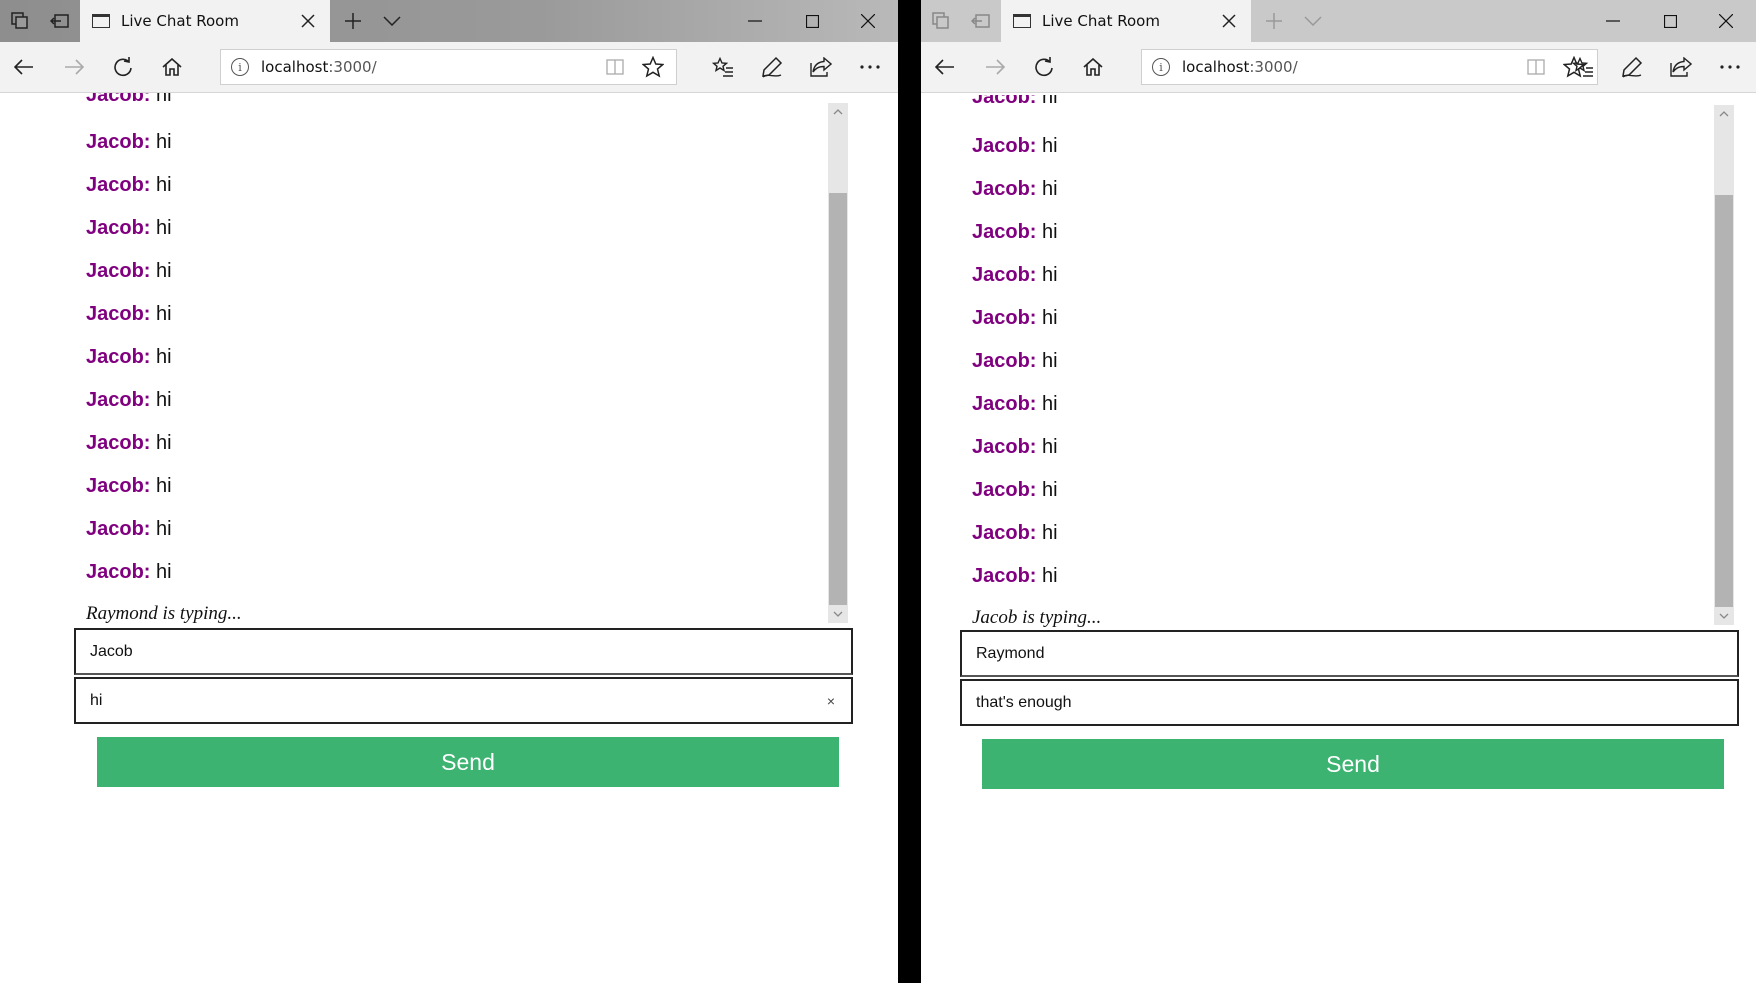 The image size is (1756, 983). I want to click on name-input: Raymond, so click(1349, 653).